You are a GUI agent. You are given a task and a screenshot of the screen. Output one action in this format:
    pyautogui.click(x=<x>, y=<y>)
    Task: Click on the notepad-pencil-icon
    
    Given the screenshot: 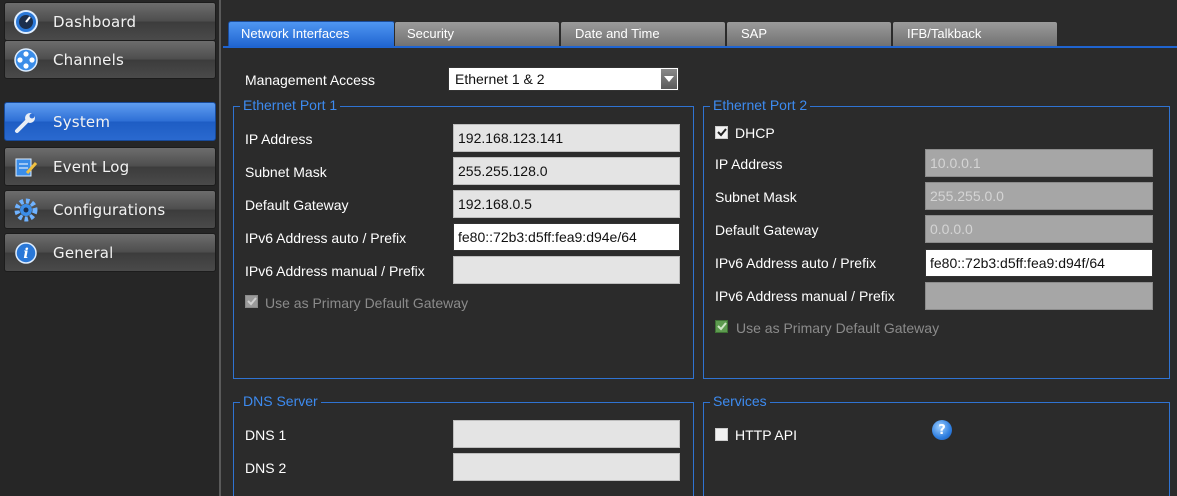 What is the action you would take?
    pyautogui.click(x=26, y=167)
    